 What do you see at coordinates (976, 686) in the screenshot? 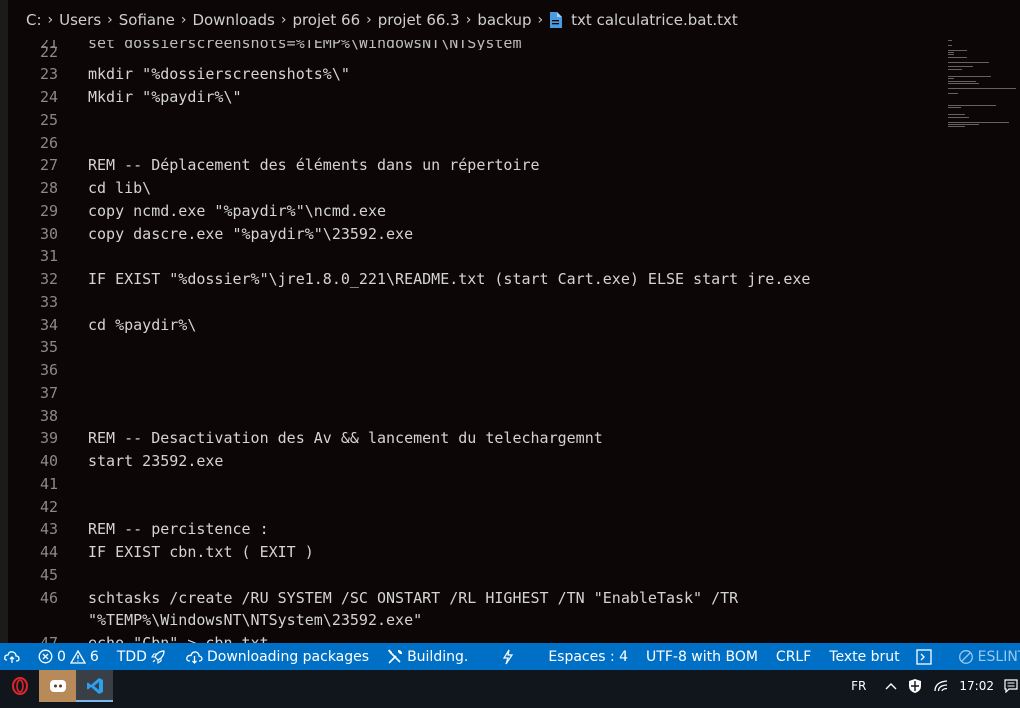
I see `tray-clock: 17:02` at bounding box center [976, 686].